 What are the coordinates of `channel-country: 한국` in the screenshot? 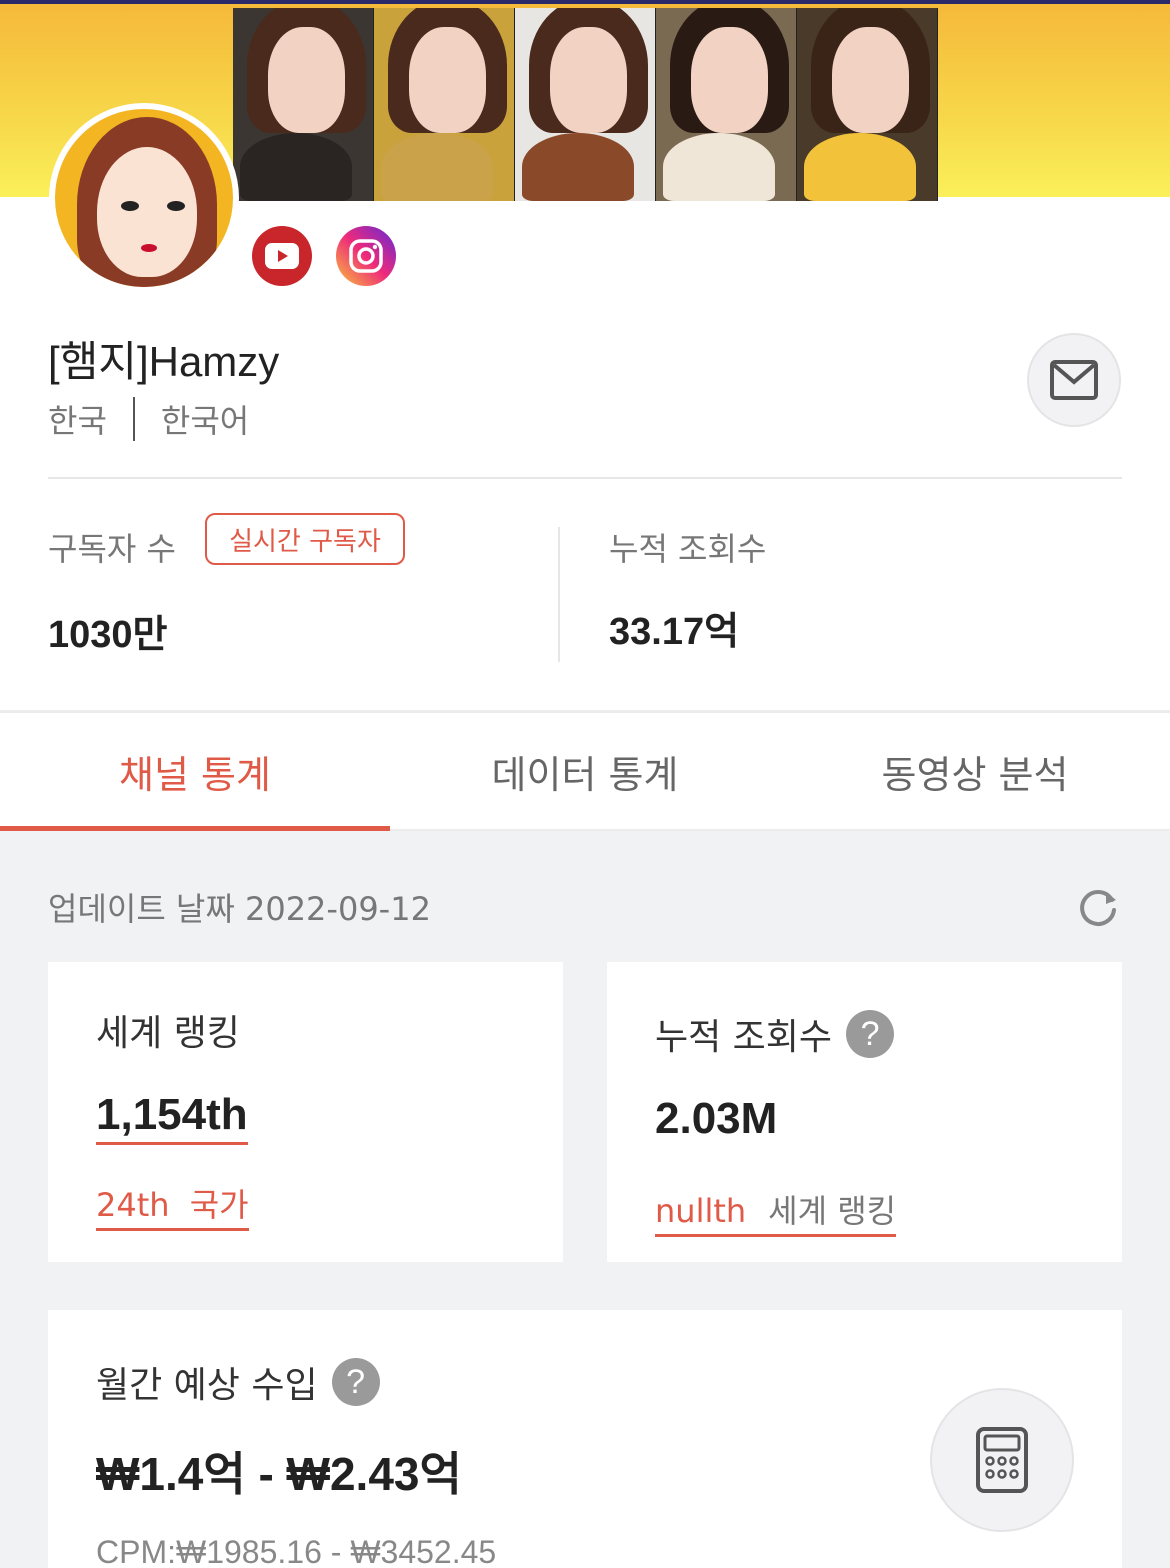 It's located at (77, 421).